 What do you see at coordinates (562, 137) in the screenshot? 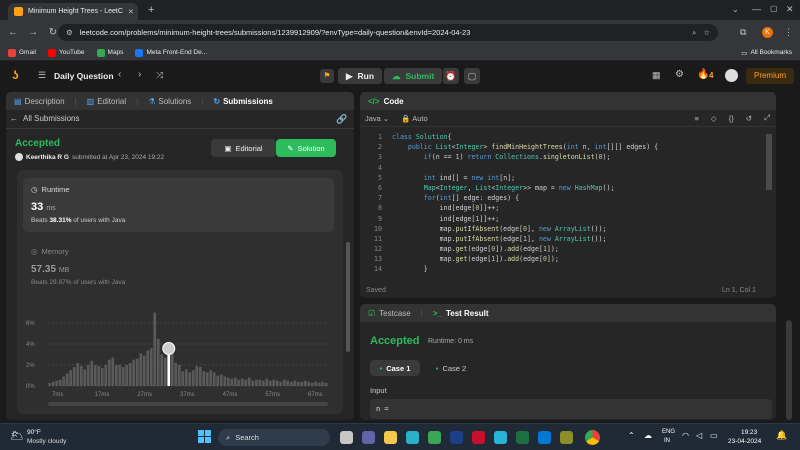
I see `code-line: 1 class Solution{` at bounding box center [562, 137].